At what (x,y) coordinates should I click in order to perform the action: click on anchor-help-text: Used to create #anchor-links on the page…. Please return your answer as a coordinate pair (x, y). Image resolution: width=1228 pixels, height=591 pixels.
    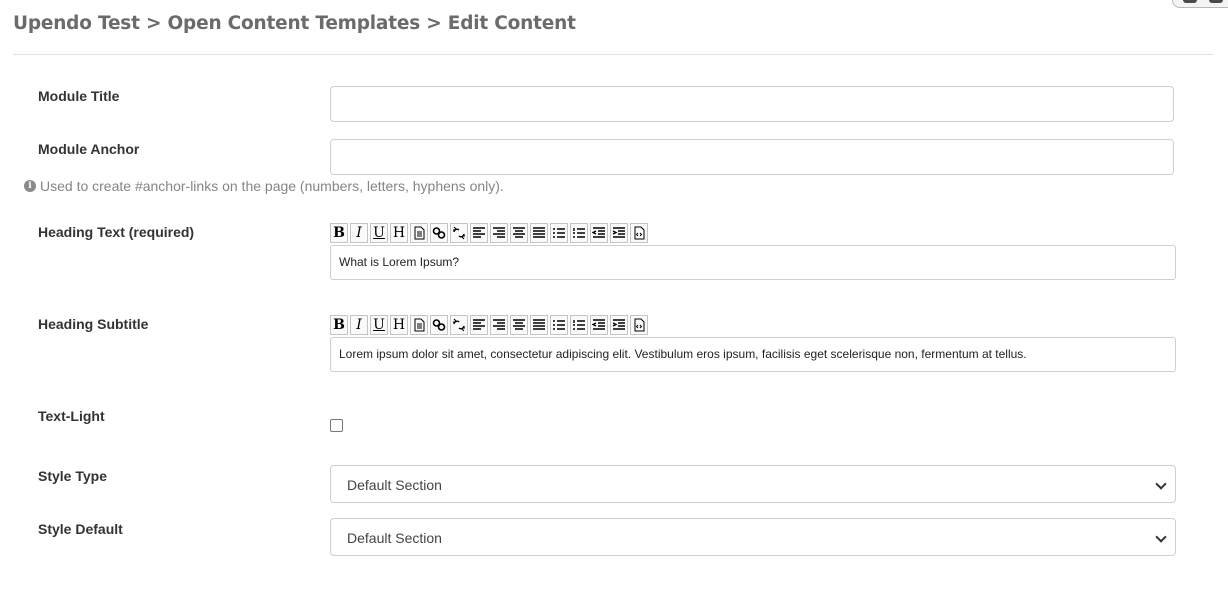
    Looking at the image, I should click on (272, 186).